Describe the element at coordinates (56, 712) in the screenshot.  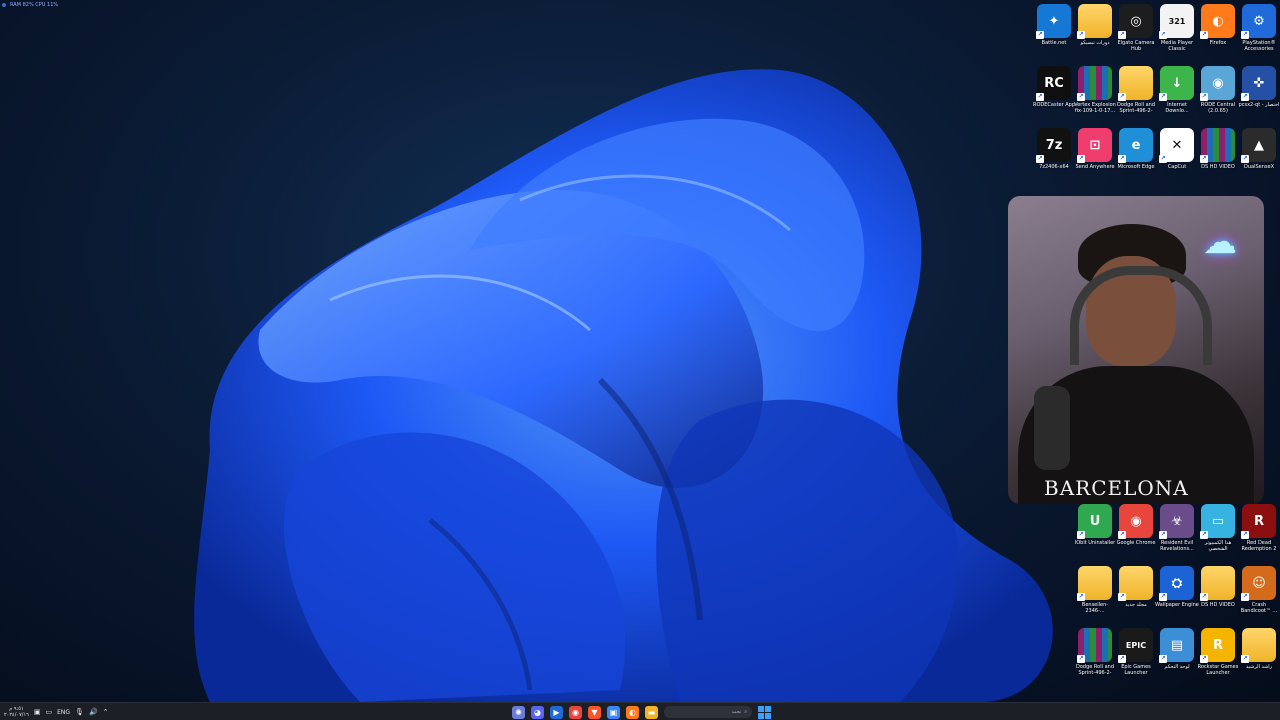
I see `system-tray: ٩:٥١ م ٢٠٢٤/٠٧/١٦ ▣ ▭ ENG 🎙 🔊 ⌃` at that location.